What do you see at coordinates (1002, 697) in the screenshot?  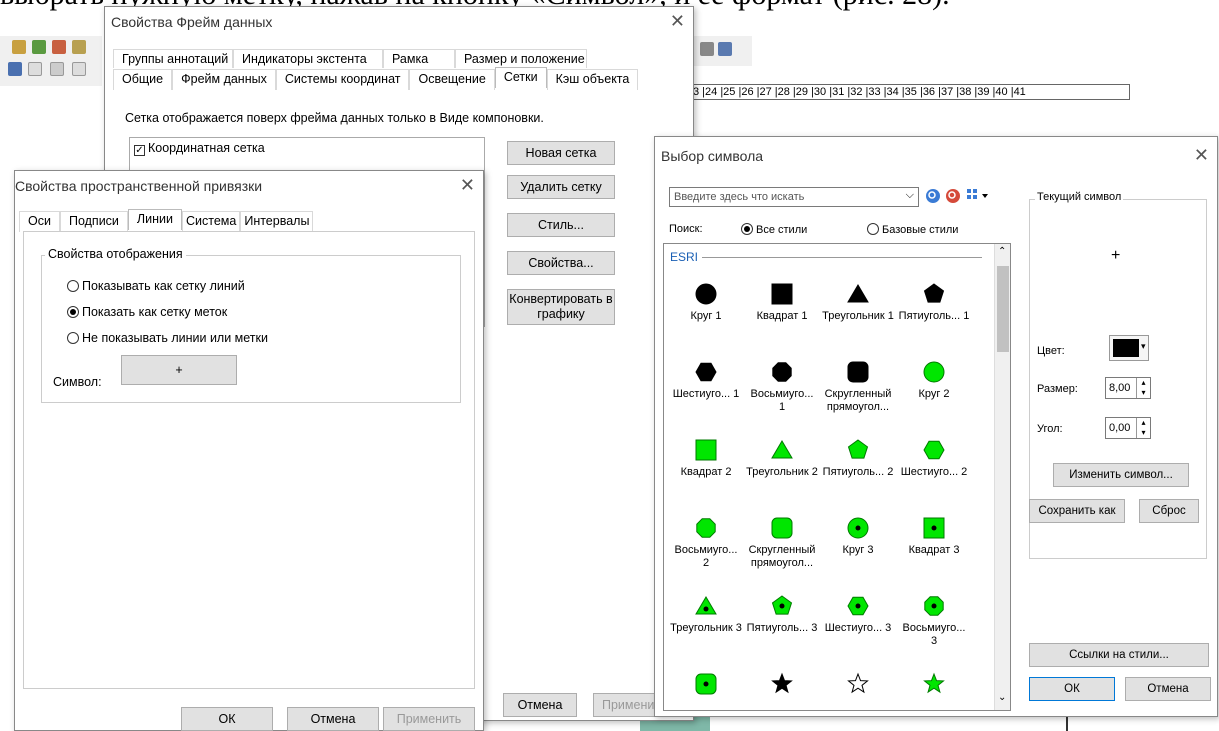 I see `scroll-down-icon: ⌄` at bounding box center [1002, 697].